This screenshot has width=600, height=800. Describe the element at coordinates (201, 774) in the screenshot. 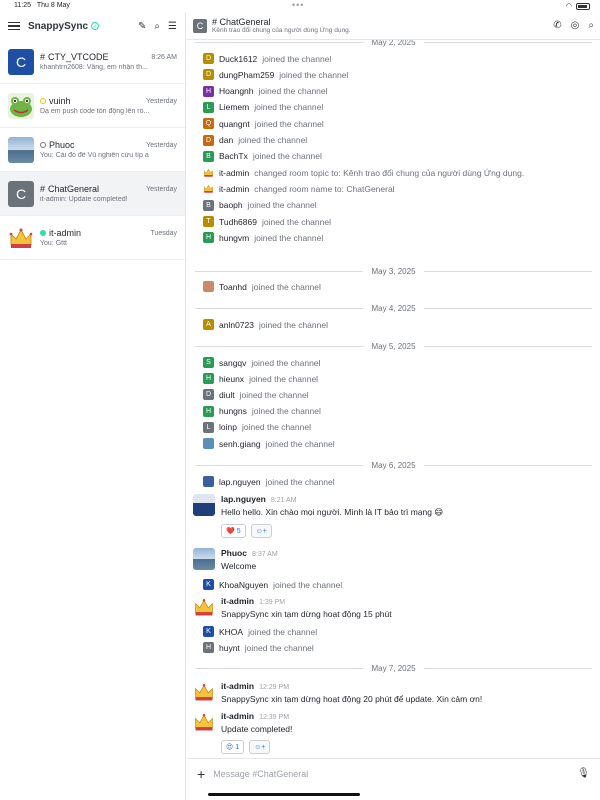

I see `plus-icon: +` at that location.